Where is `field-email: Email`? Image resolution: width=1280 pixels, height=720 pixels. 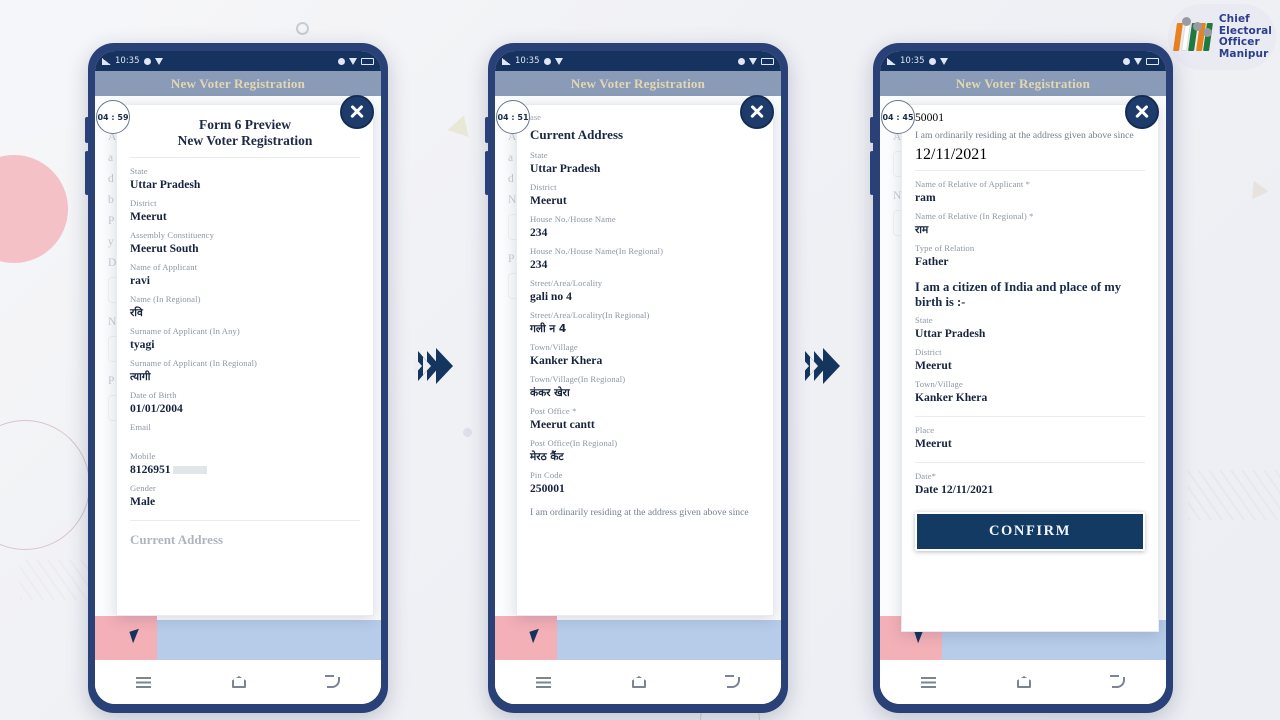
field-email: Email is located at coordinates (245, 435).